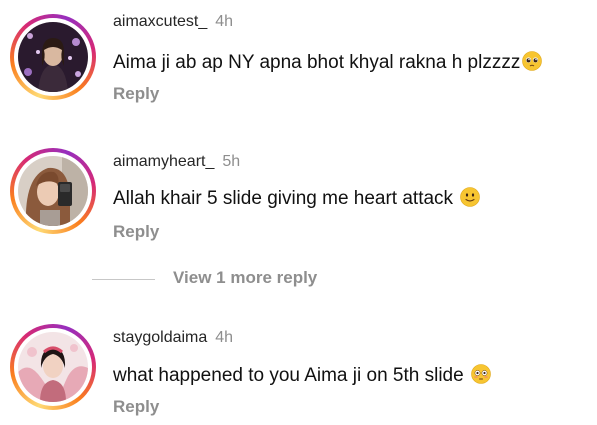  I want to click on comment-username-line: staygoldaima 4h, so click(173, 338).